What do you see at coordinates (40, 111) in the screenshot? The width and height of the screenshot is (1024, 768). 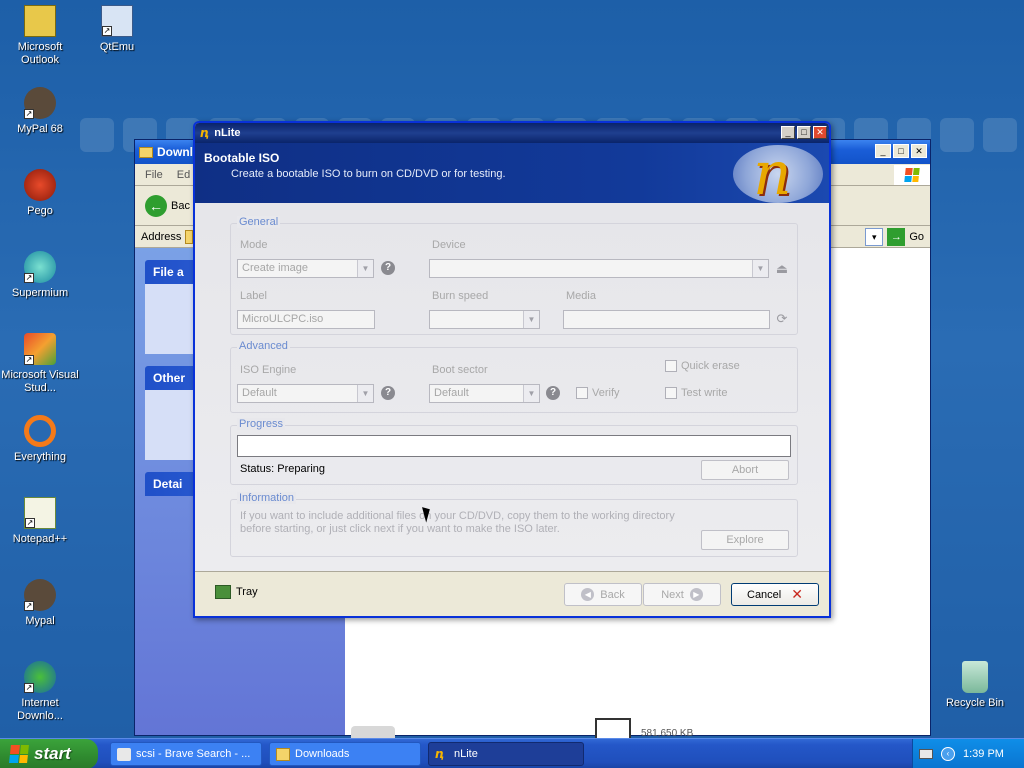 I see `desktop-icon-mypal68: ↗ MyPal 68` at bounding box center [40, 111].